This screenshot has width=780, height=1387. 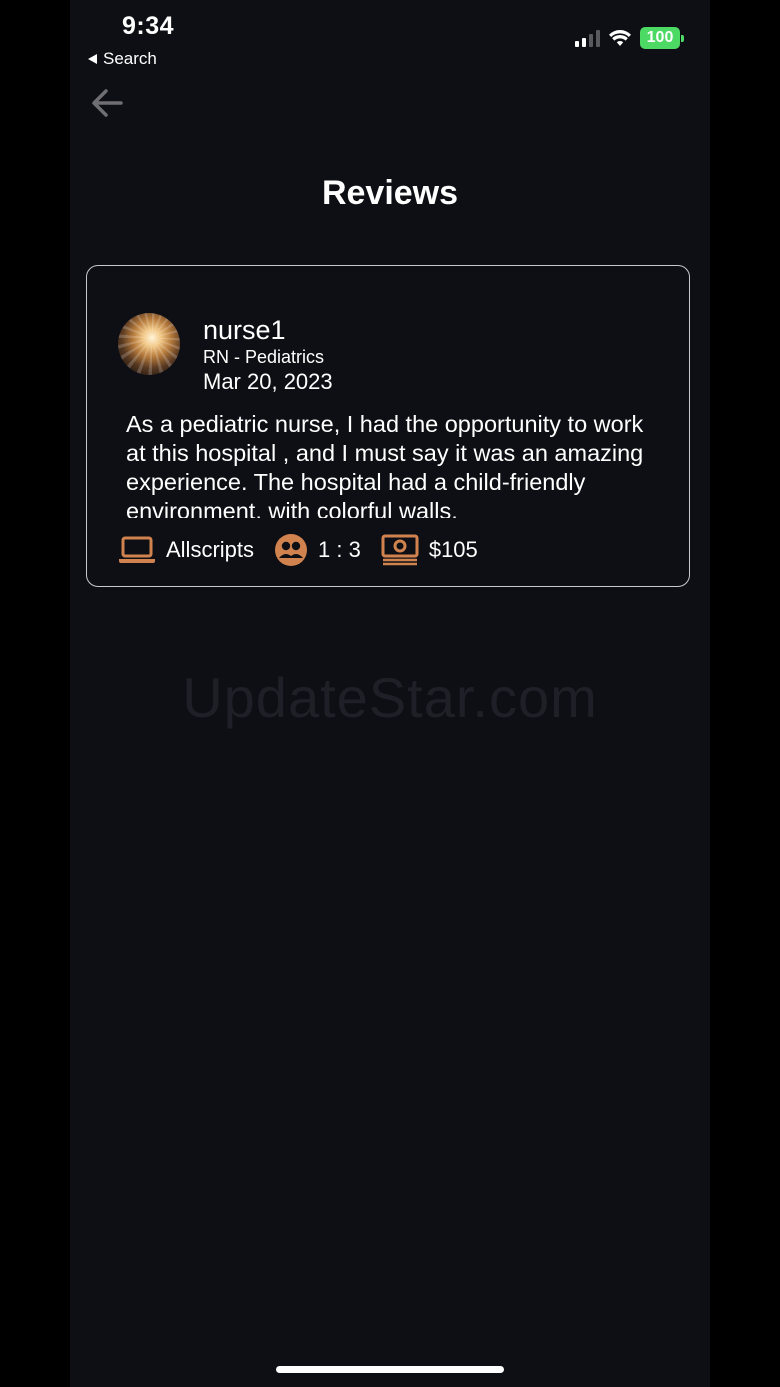 What do you see at coordinates (339, 549) in the screenshot?
I see `ratio-label: 1 : 3` at bounding box center [339, 549].